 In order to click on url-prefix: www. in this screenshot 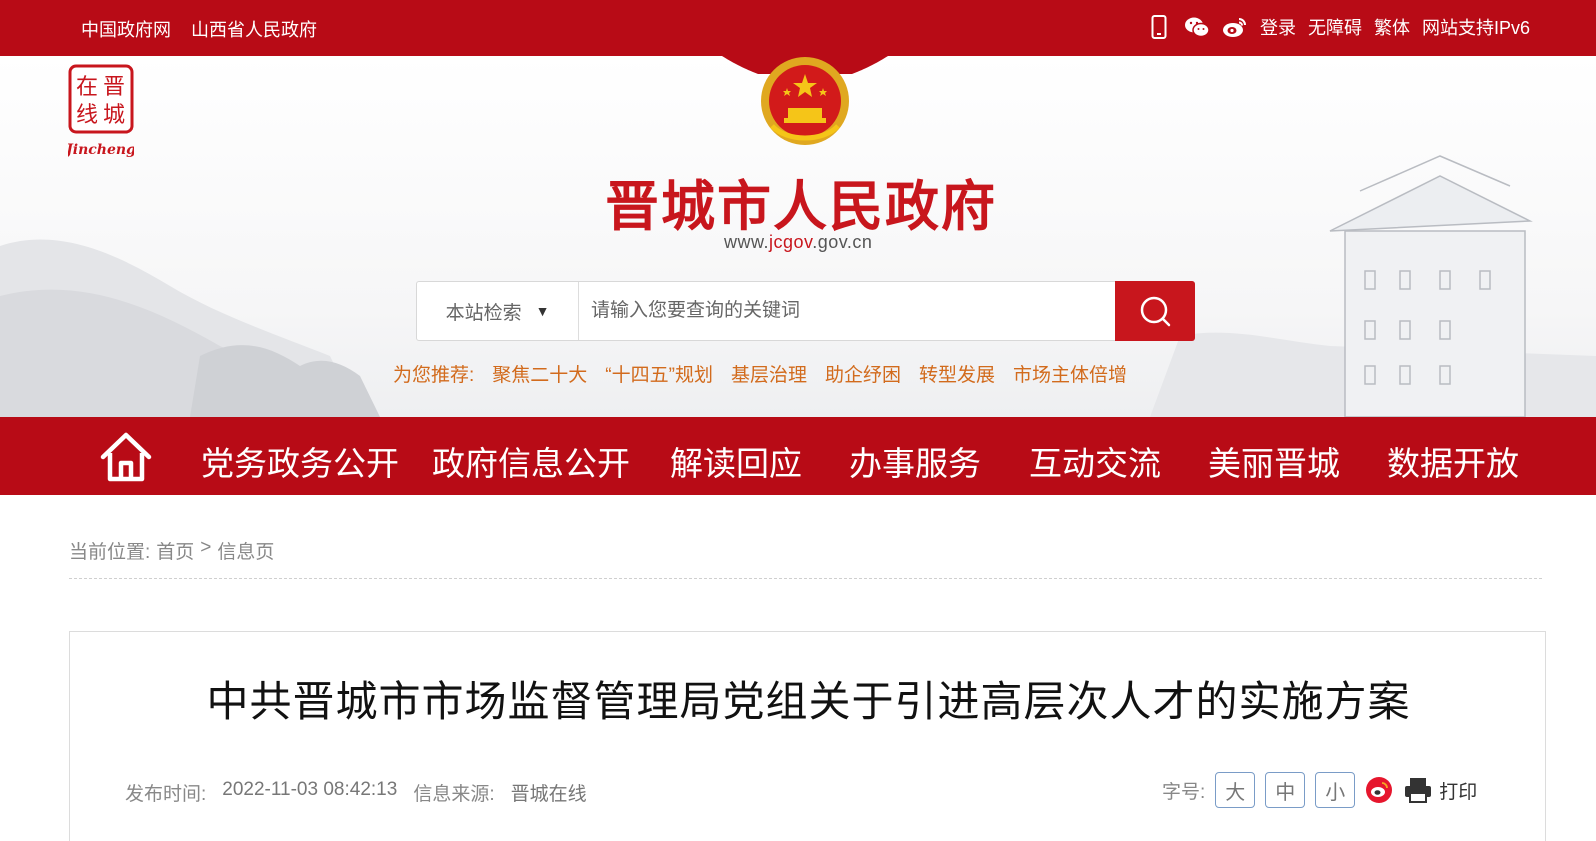, I will do `click(747, 242)`.